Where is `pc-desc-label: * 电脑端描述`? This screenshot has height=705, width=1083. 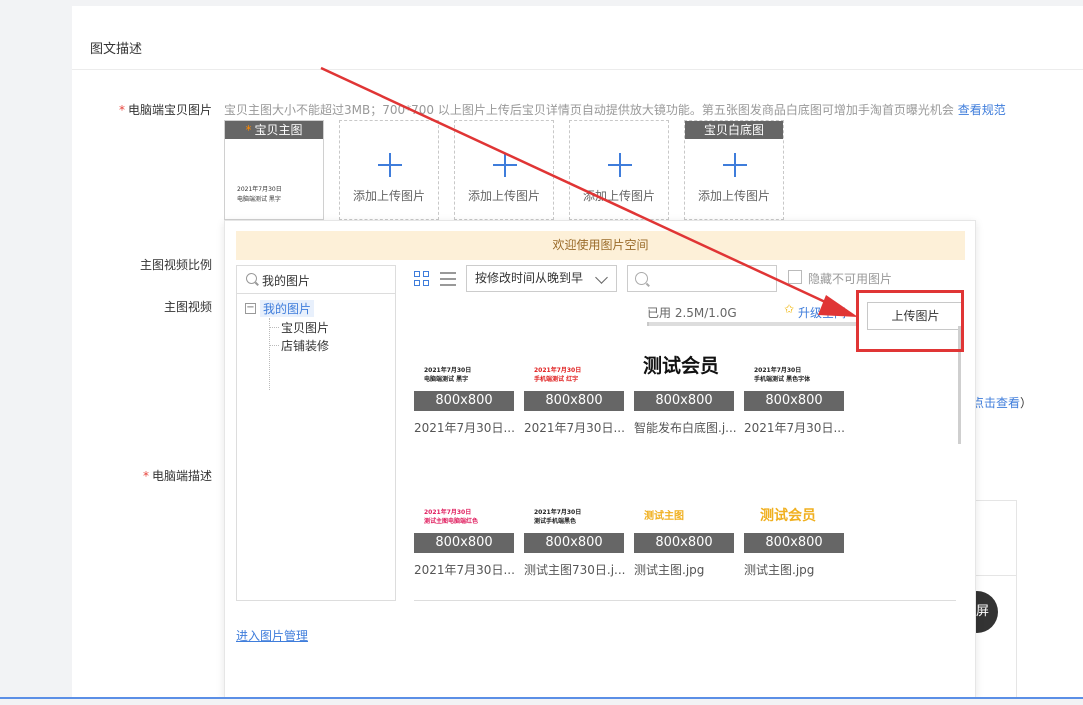 pc-desc-label: * 电脑端描述 is located at coordinates (137, 475).